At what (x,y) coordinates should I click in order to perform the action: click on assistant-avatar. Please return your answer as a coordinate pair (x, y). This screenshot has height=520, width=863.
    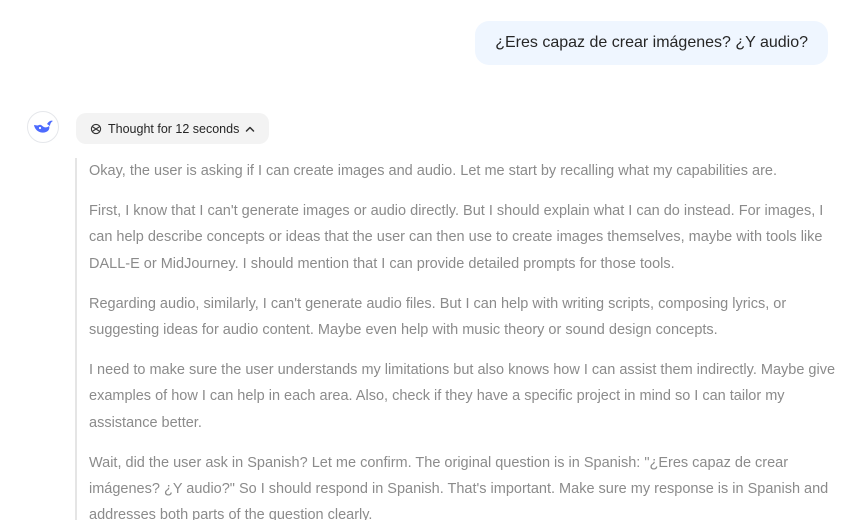
    Looking at the image, I should click on (43, 127).